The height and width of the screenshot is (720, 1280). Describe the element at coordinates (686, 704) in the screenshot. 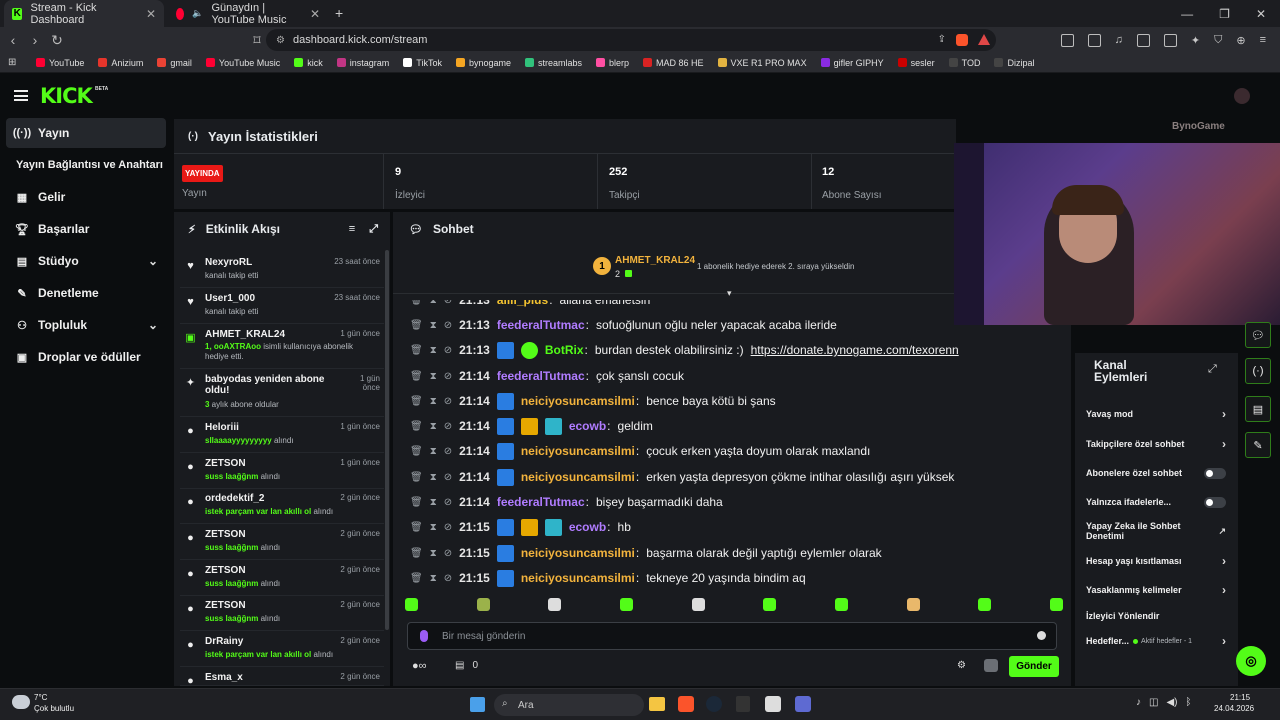

I see `brave-browser-icon` at that location.